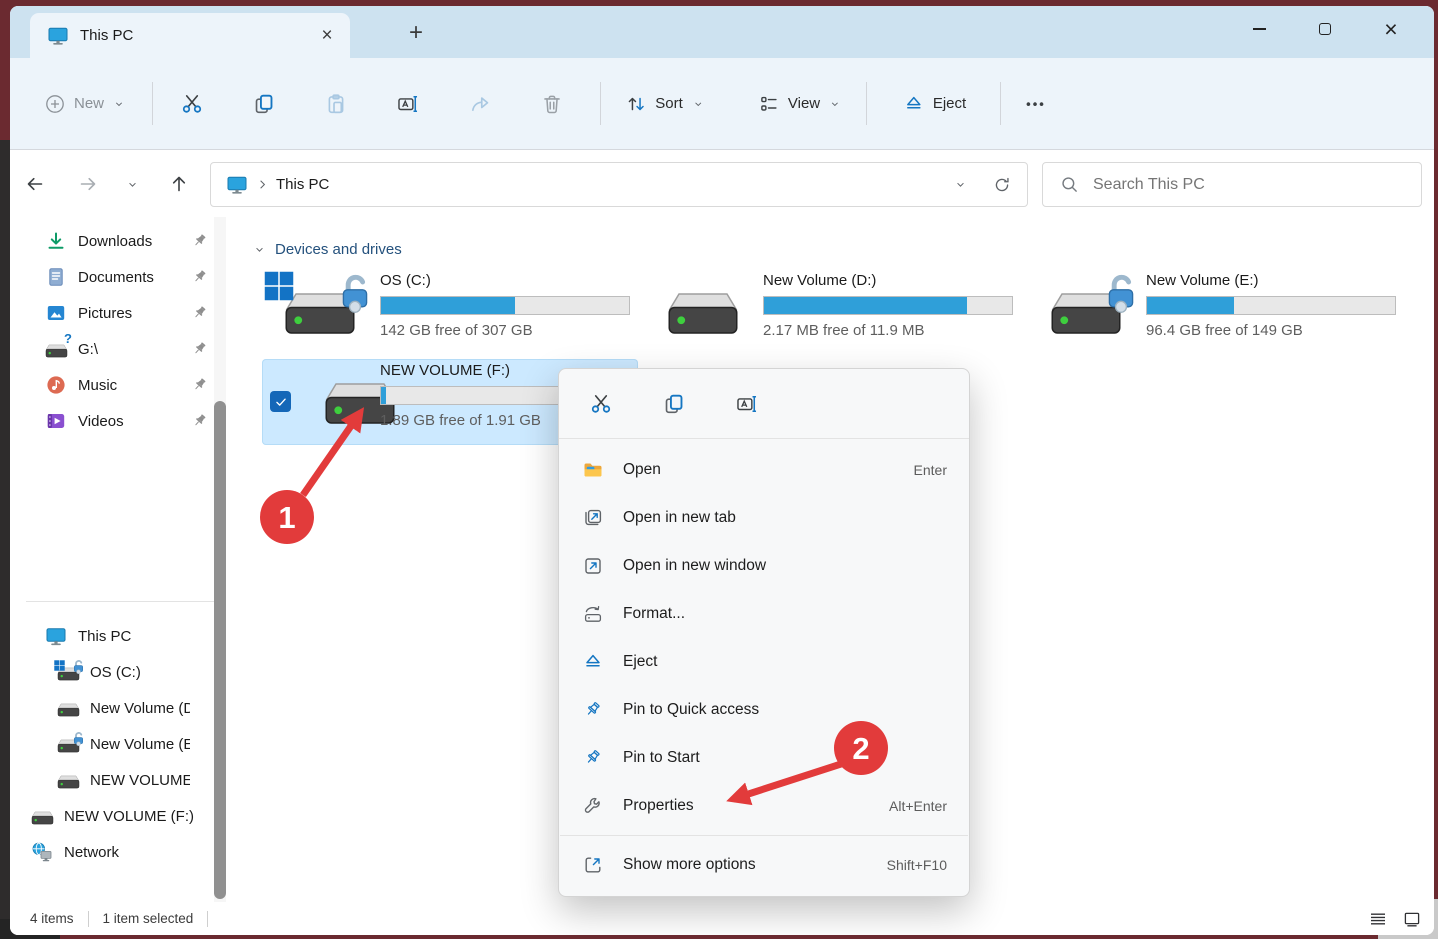  Describe the element at coordinates (1325, 29) in the screenshot. I see `maximize-button` at that location.